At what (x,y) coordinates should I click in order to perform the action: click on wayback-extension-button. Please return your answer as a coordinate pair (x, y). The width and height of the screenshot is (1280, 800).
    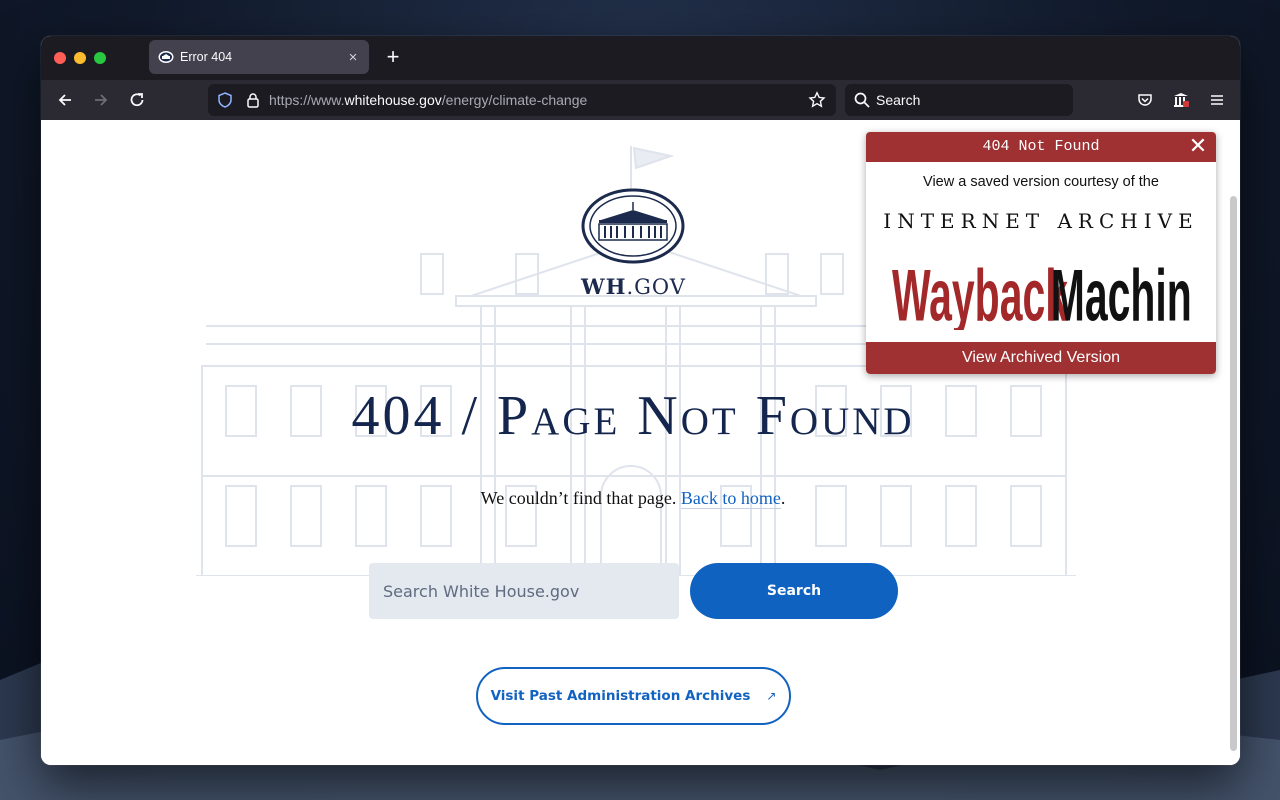
    Looking at the image, I should click on (1181, 100).